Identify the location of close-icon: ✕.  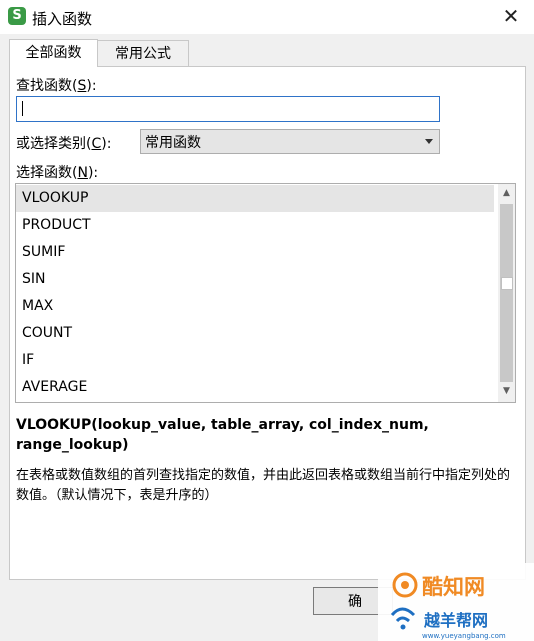
(511, 16).